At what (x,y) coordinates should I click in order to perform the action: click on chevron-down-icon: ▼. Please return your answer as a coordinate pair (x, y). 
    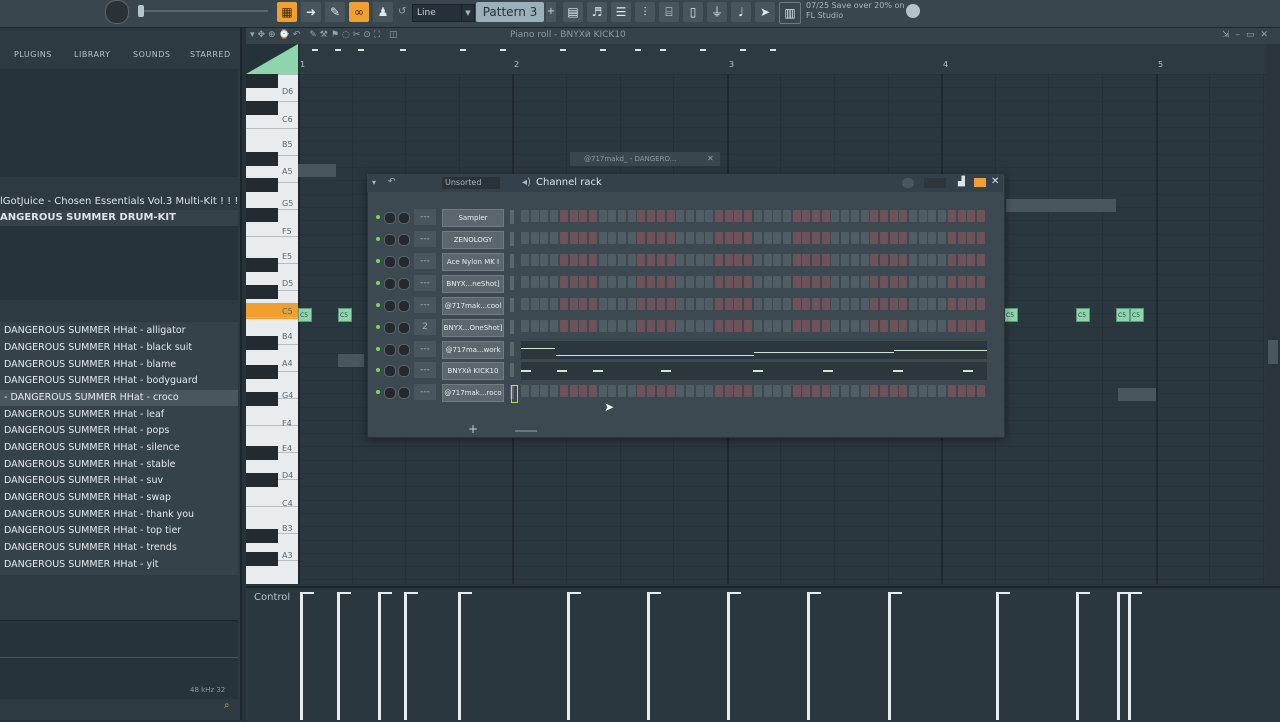
    Looking at the image, I should click on (468, 13).